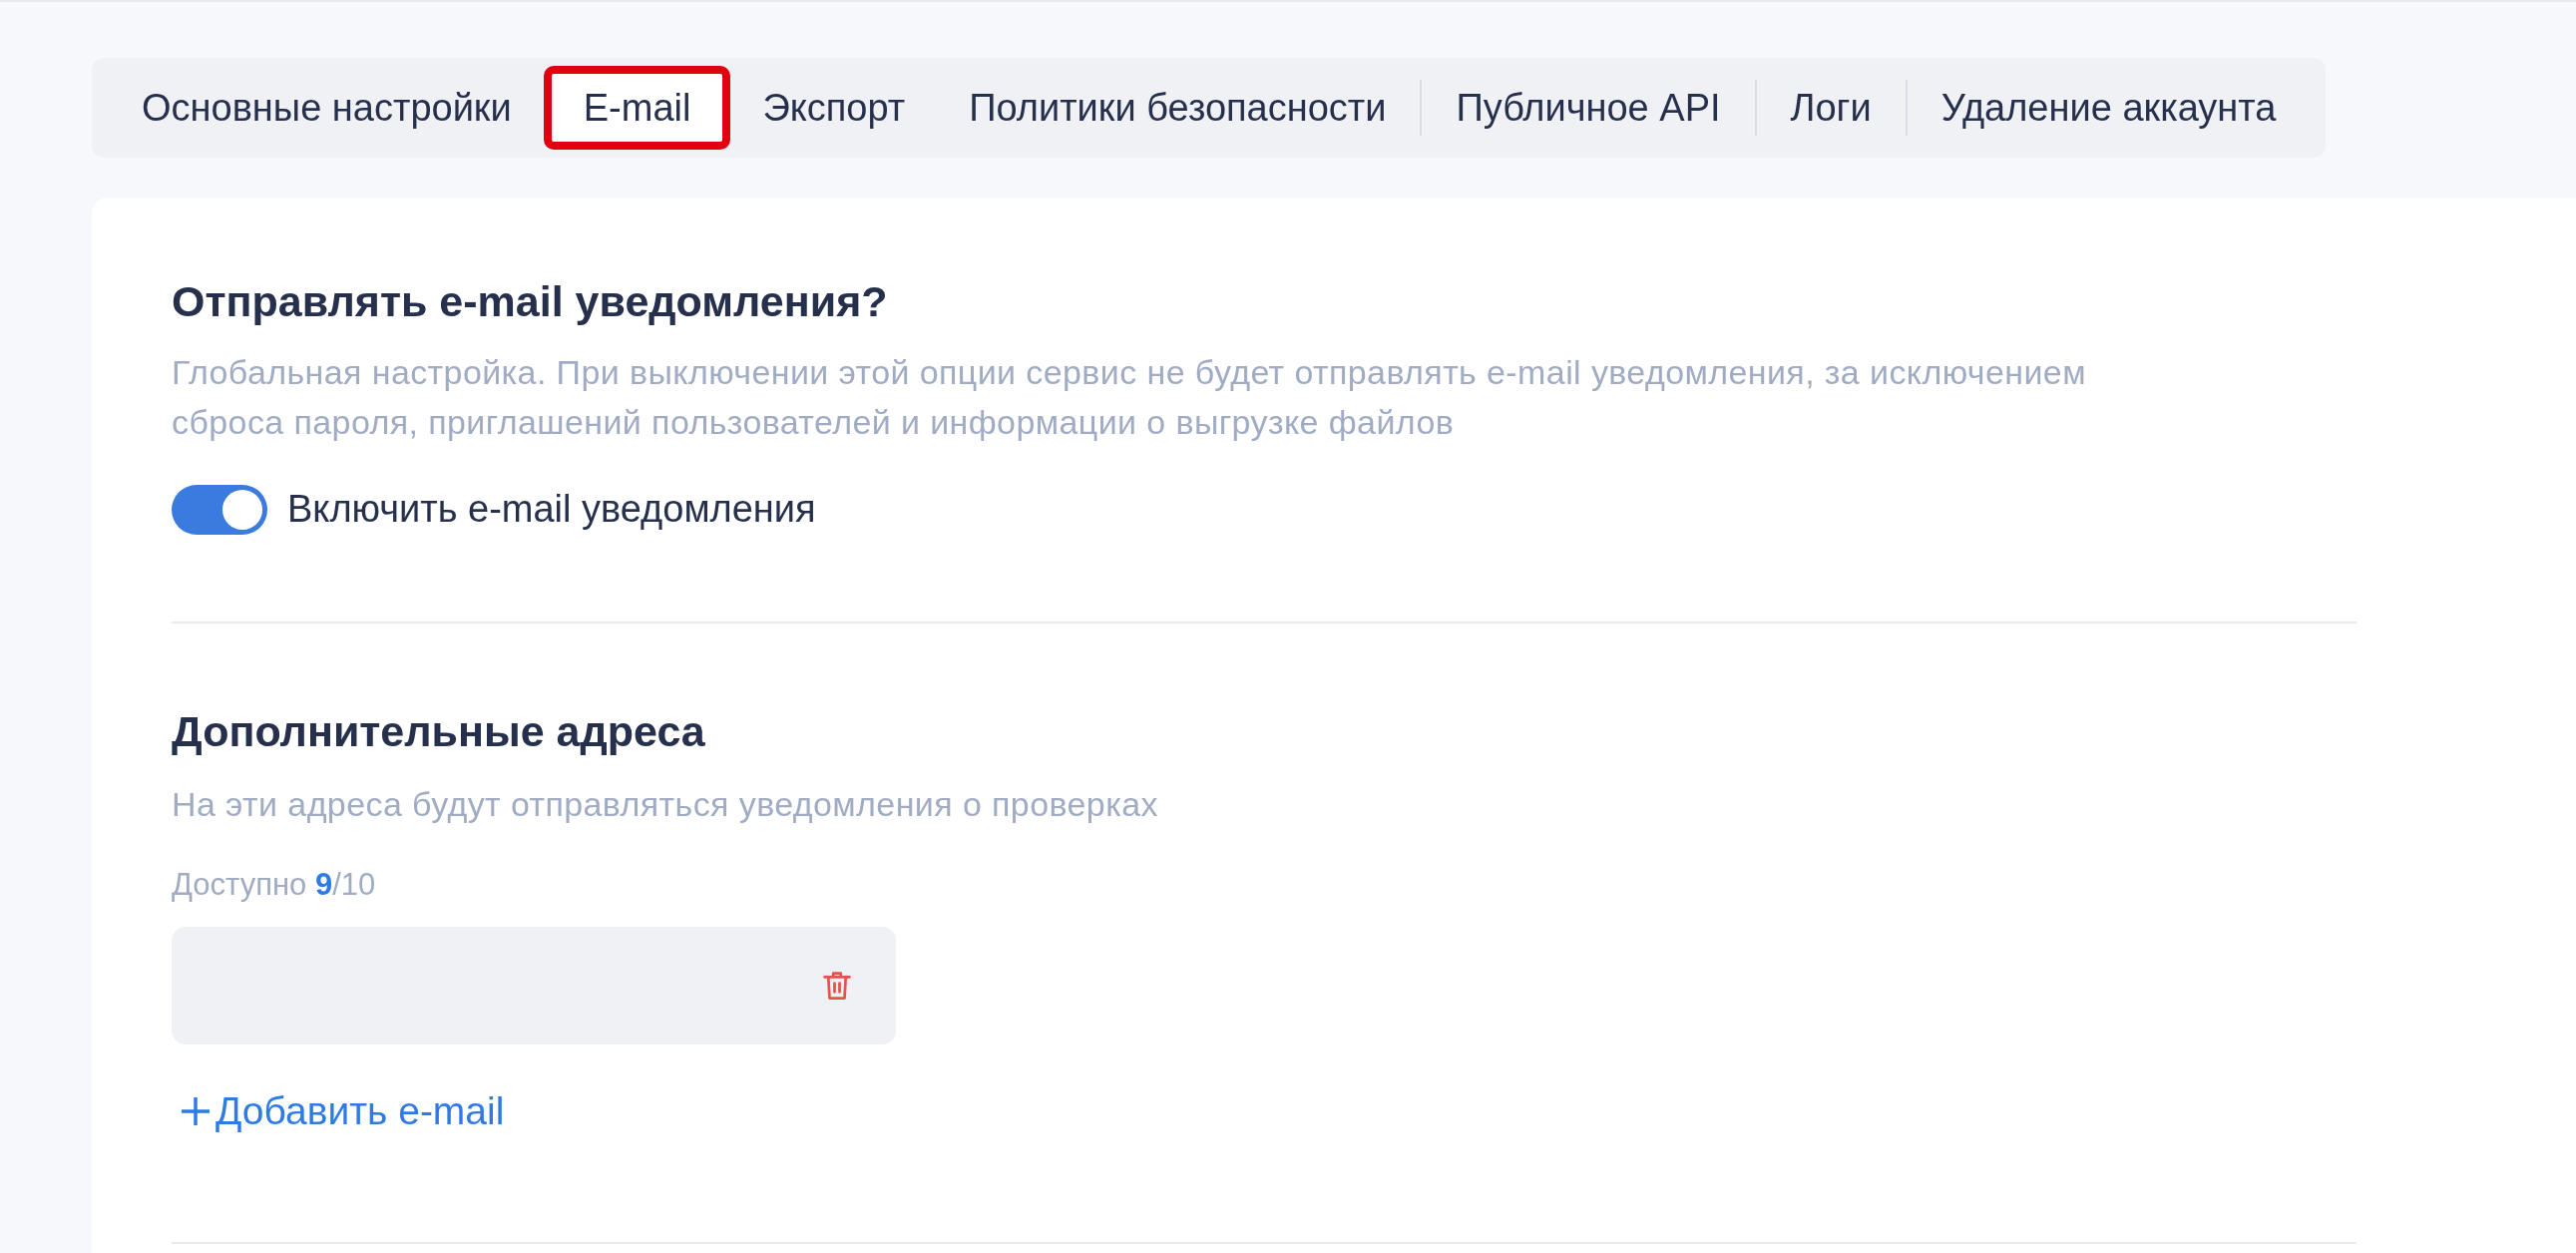 Image resolution: width=2576 pixels, height=1253 pixels. What do you see at coordinates (534, 985) in the screenshot?
I see `email-input-field` at bounding box center [534, 985].